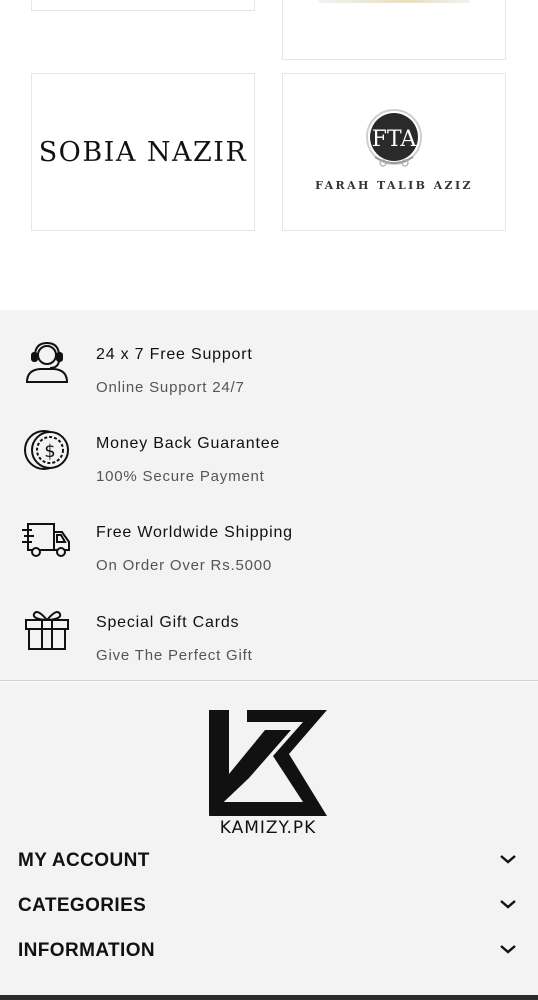 The width and height of the screenshot is (538, 1000). Describe the element at coordinates (168, 622) in the screenshot. I see `feature-title: Special Gift Cards` at that location.